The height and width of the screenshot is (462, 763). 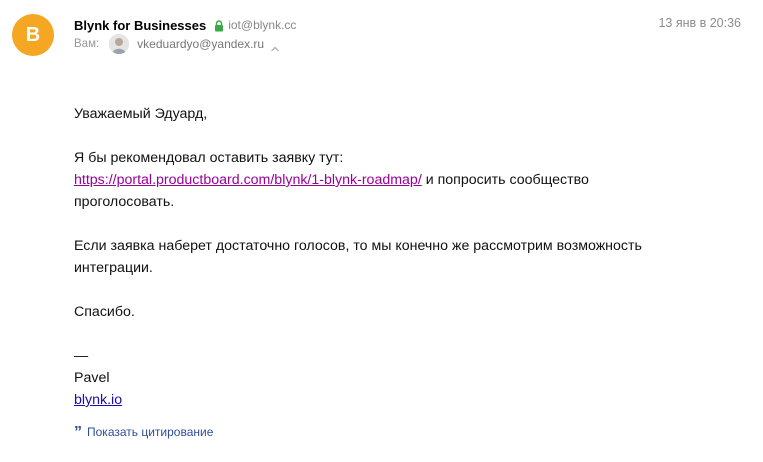 I want to click on signature-dash: —, so click(x=81, y=356).